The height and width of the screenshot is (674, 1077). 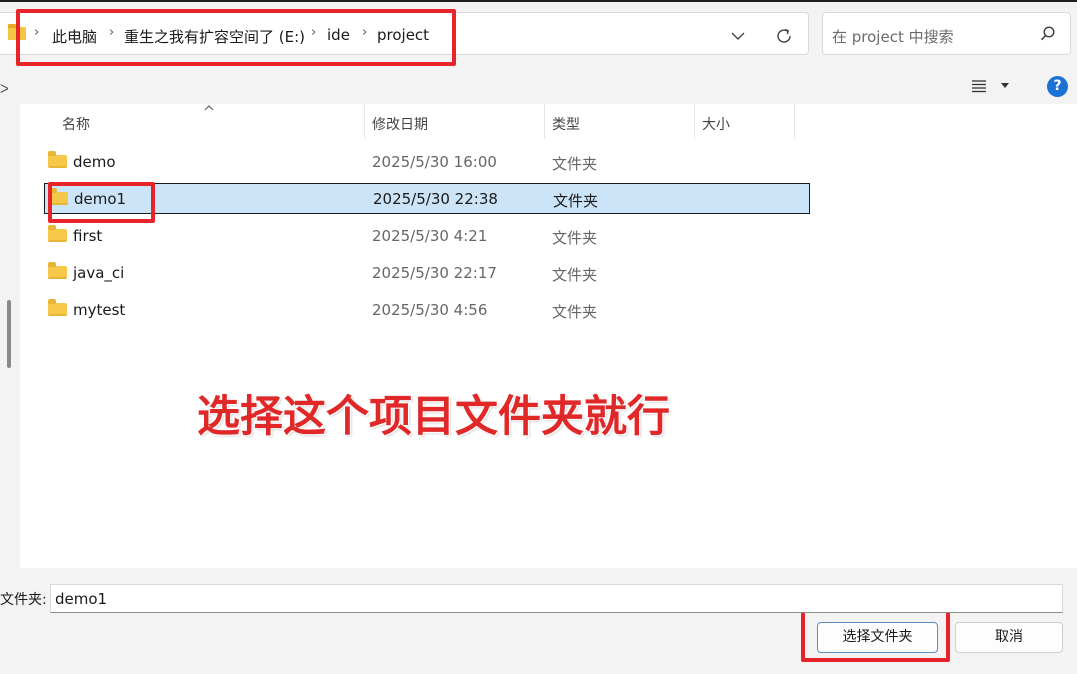 I want to click on file-name: java_ci, so click(x=99, y=273).